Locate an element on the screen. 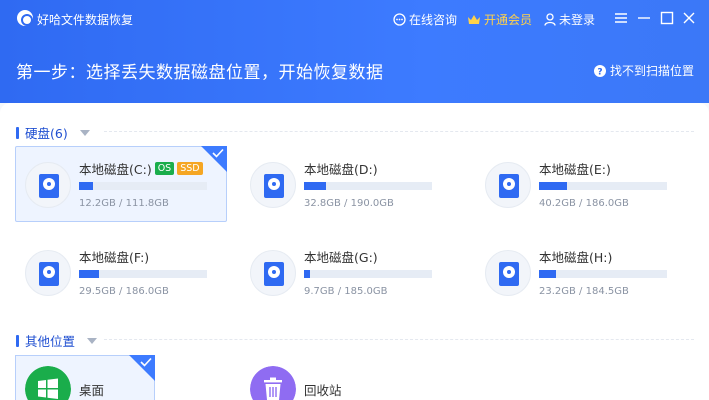  login-button: 未登录 is located at coordinates (569, 19).